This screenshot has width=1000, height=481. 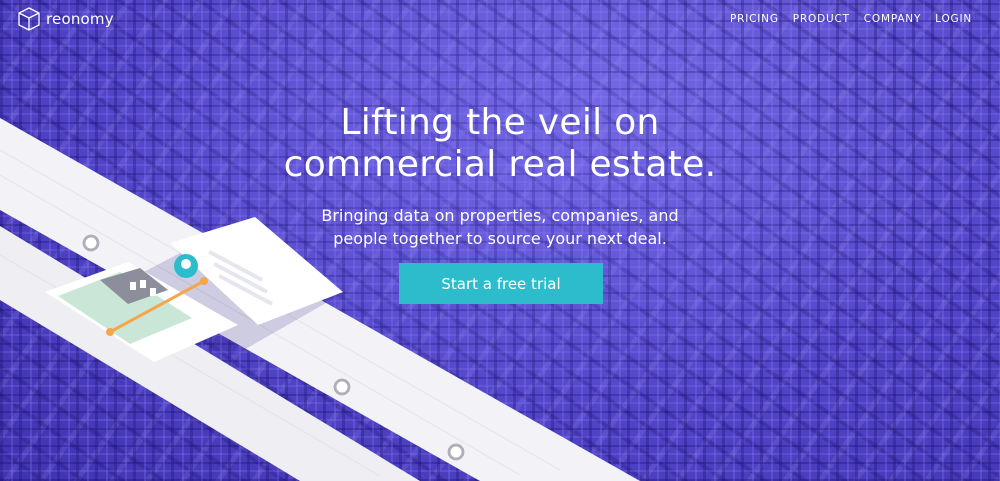 What do you see at coordinates (80, 19) in the screenshot?
I see `brand-name: reonomy` at bounding box center [80, 19].